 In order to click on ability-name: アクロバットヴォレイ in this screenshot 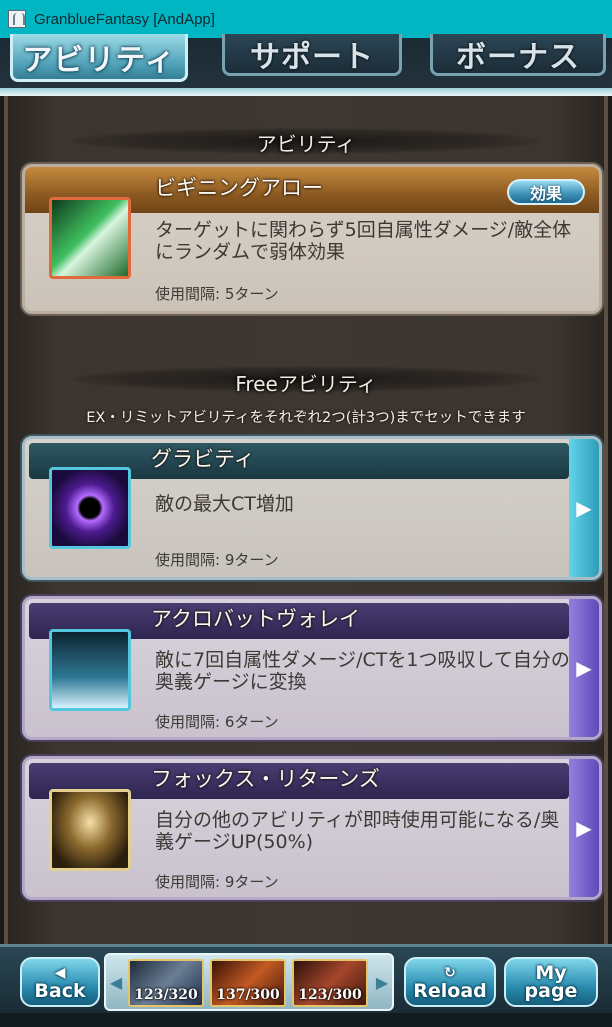, I will do `click(255, 619)`.